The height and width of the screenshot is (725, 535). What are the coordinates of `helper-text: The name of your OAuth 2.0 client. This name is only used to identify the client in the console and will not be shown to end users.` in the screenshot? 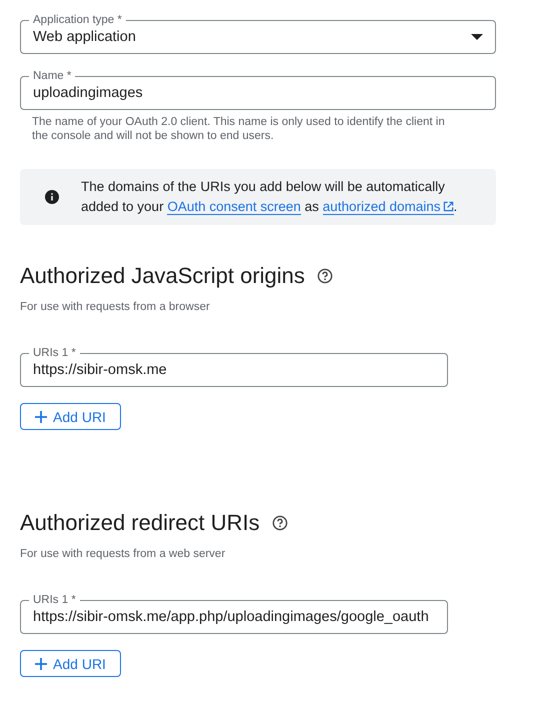 It's located at (238, 129).